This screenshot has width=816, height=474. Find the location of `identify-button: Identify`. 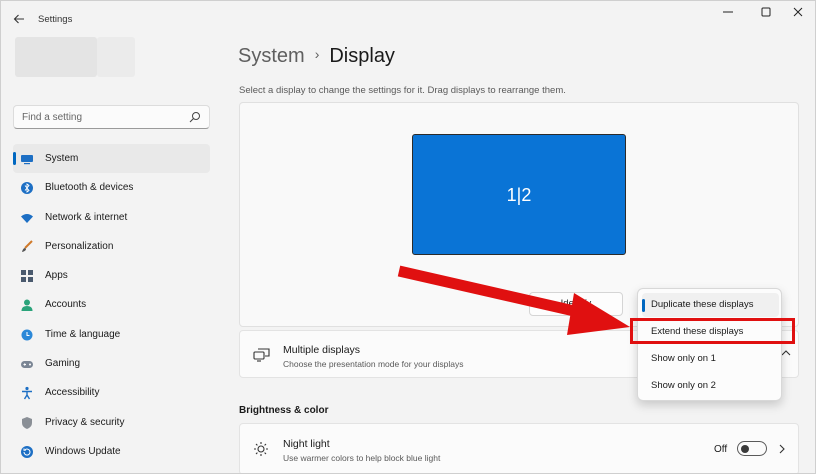

identify-button: Identify is located at coordinates (576, 304).